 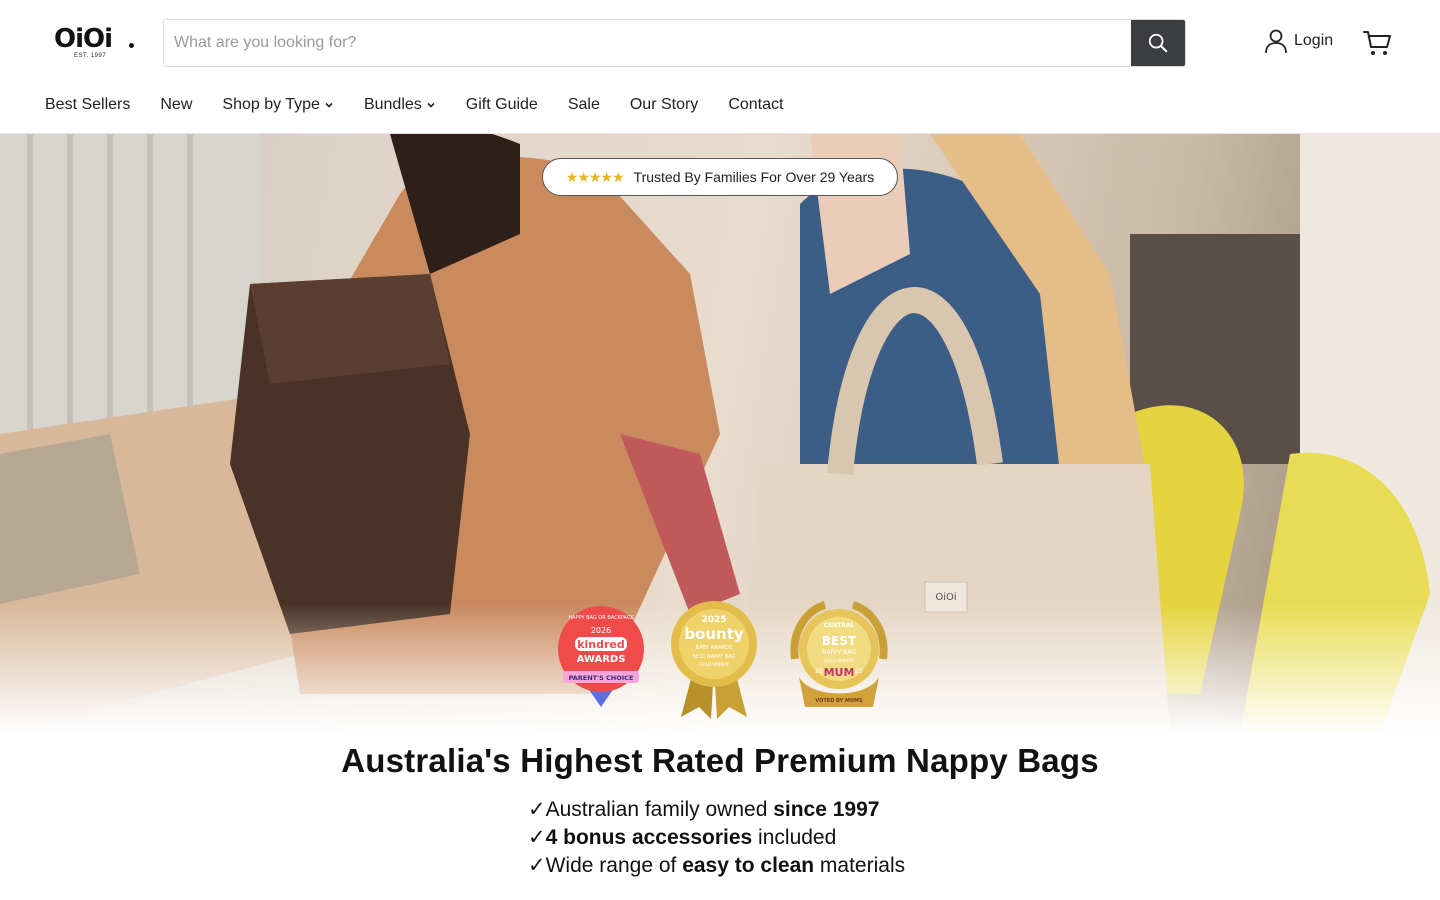 What do you see at coordinates (839, 672) in the screenshot?
I see `mum-brand: MUM` at bounding box center [839, 672].